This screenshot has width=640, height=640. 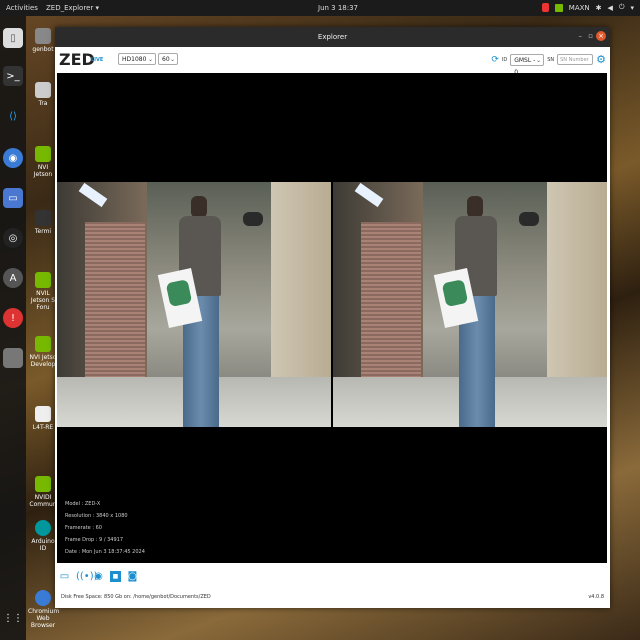 What do you see at coordinates (338, 8) in the screenshot?
I see `clock: Jun 3 18:37` at bounding box center [338, 8].